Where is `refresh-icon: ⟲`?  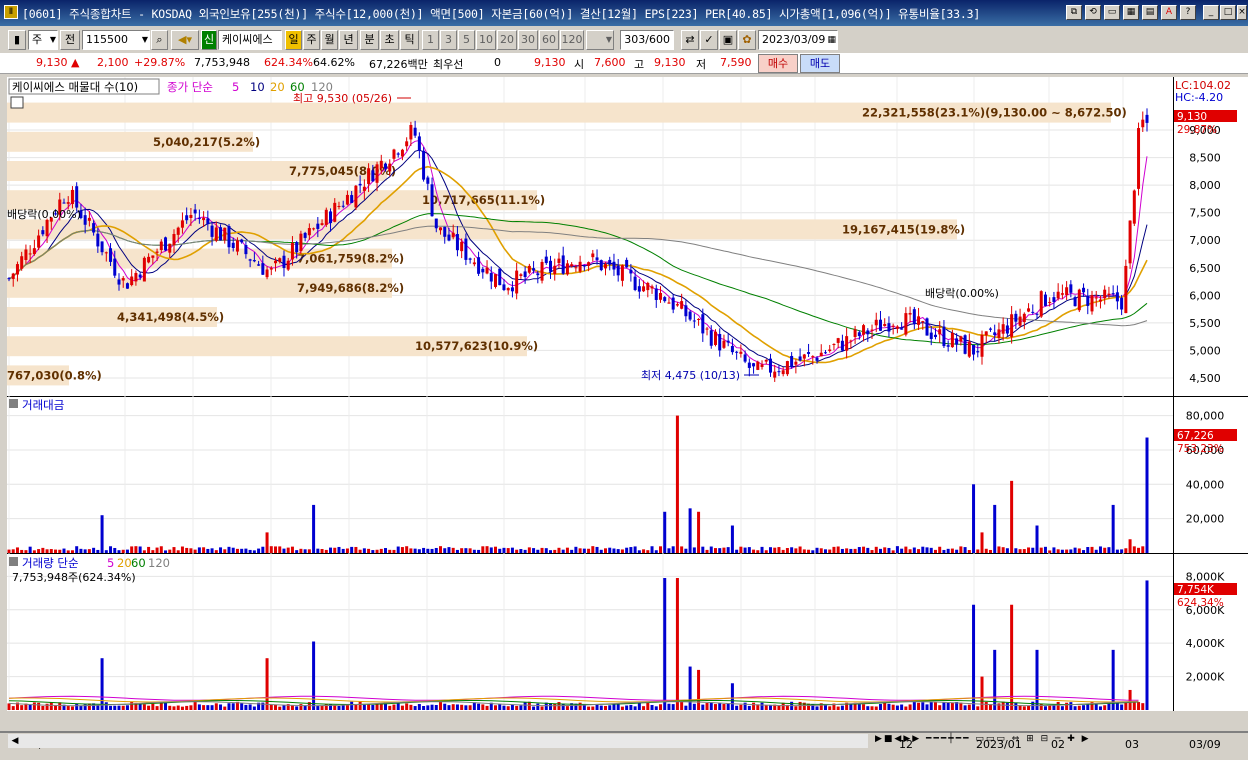
refresh-icon: ⟲ is located at coordinates (1093, 12).